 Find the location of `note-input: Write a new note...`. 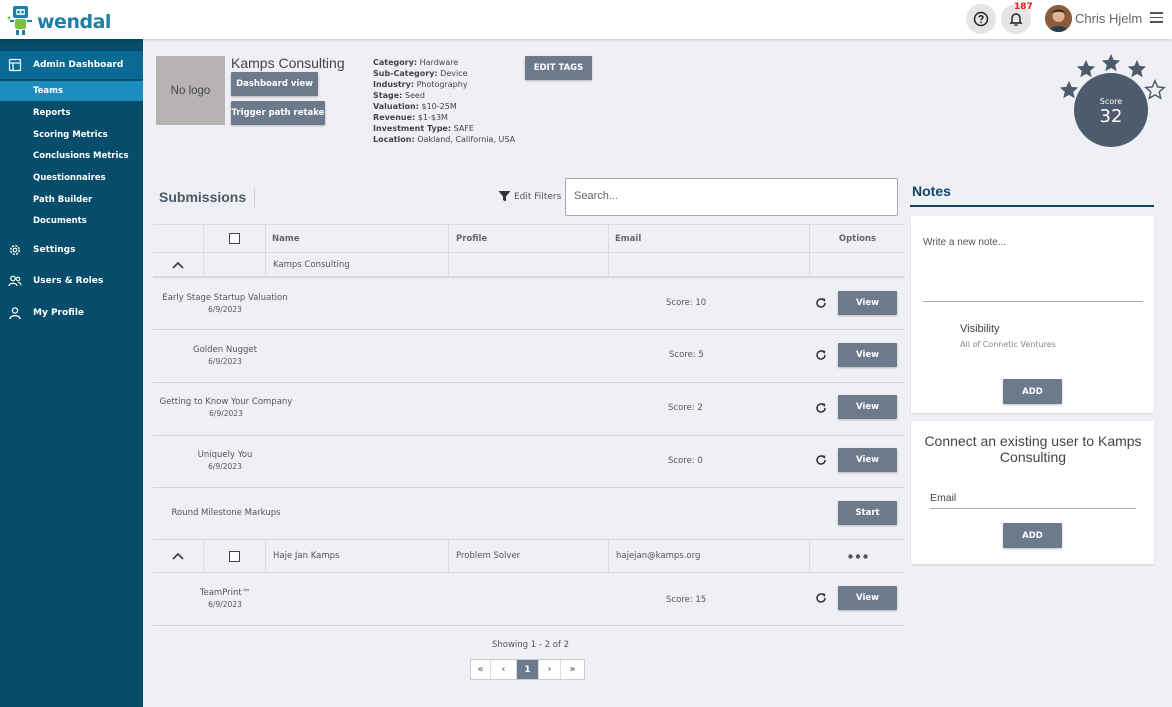

note-input: Write a new note... is located at coordinates (1033, 269).